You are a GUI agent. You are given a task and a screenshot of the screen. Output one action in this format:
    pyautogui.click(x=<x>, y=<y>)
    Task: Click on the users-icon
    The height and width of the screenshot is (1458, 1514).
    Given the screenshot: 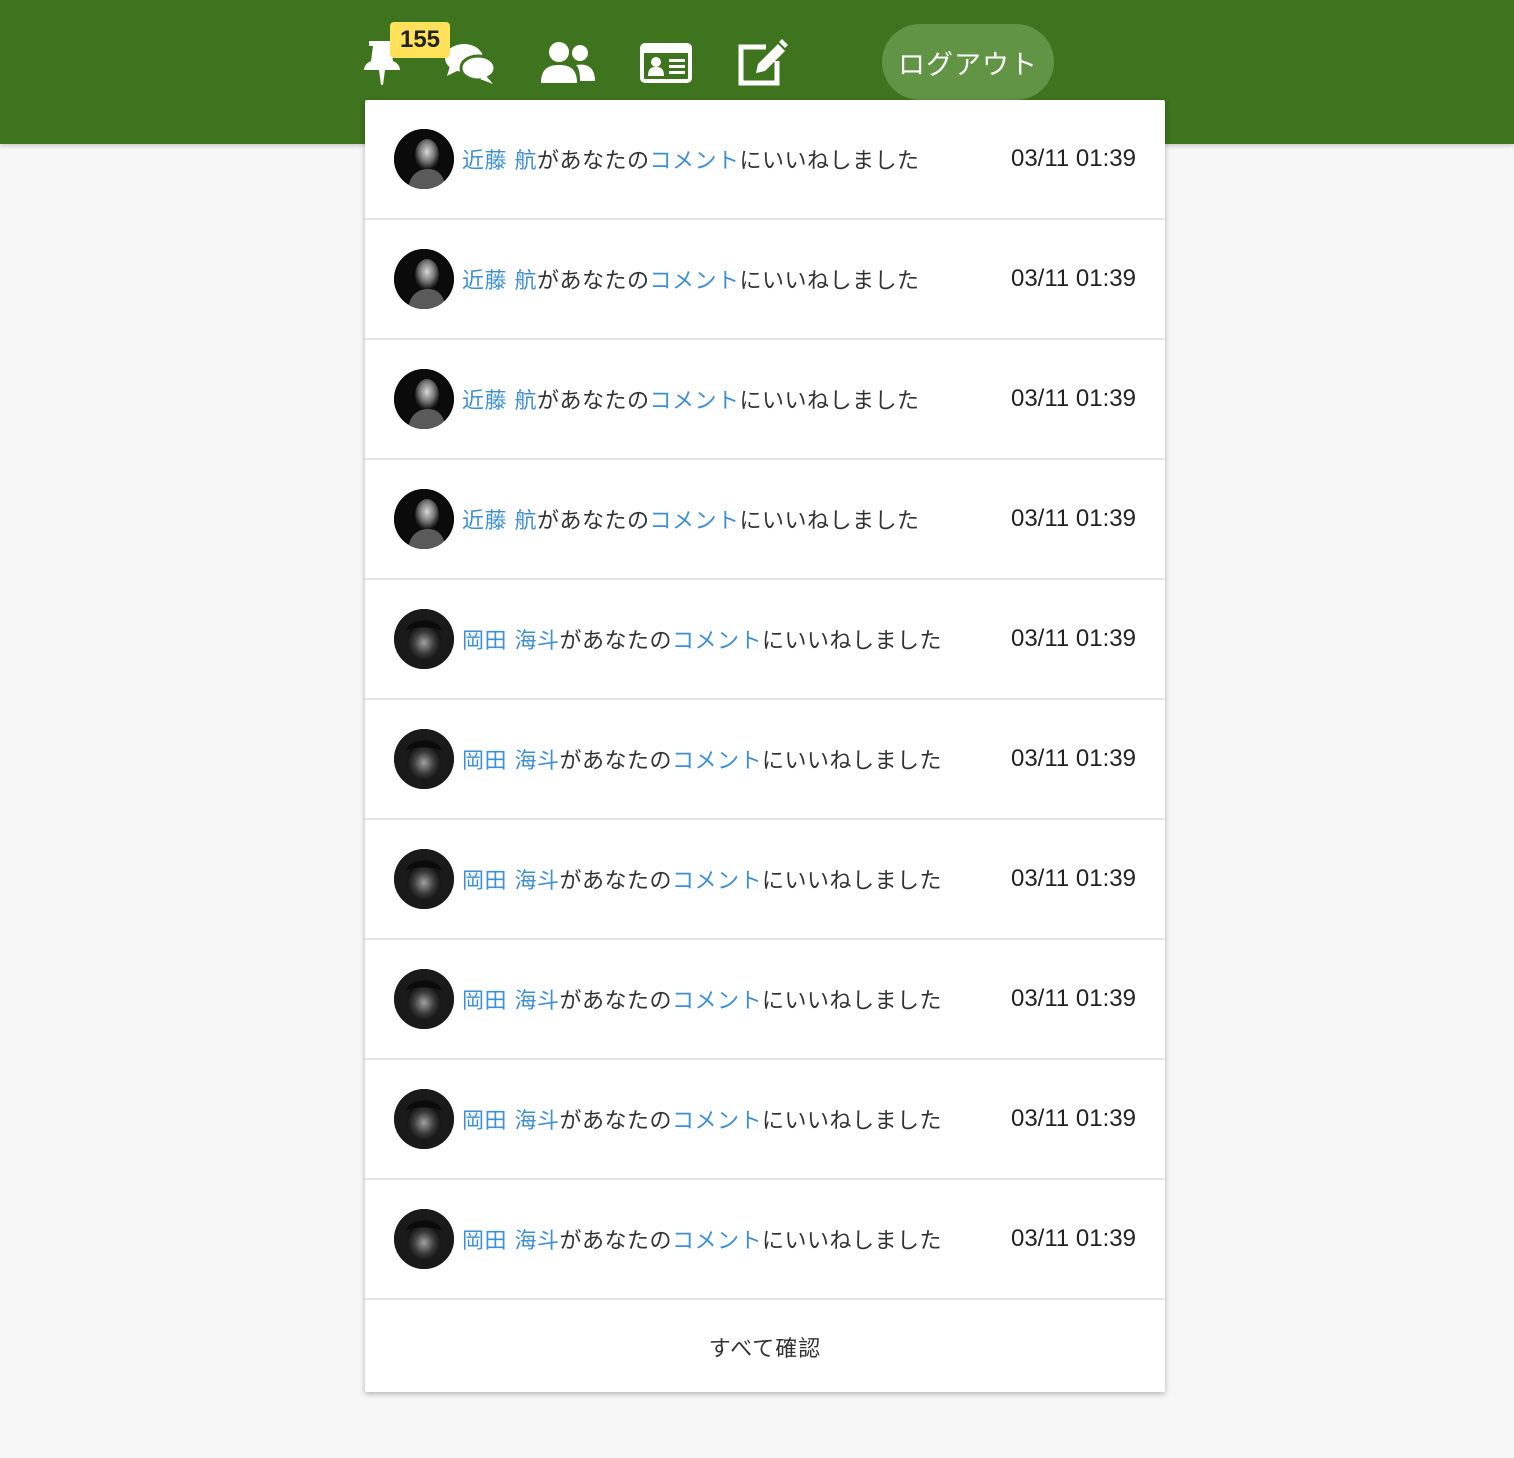 What is the action you would take?
    pyautogui.click(x=568, y=63)
    